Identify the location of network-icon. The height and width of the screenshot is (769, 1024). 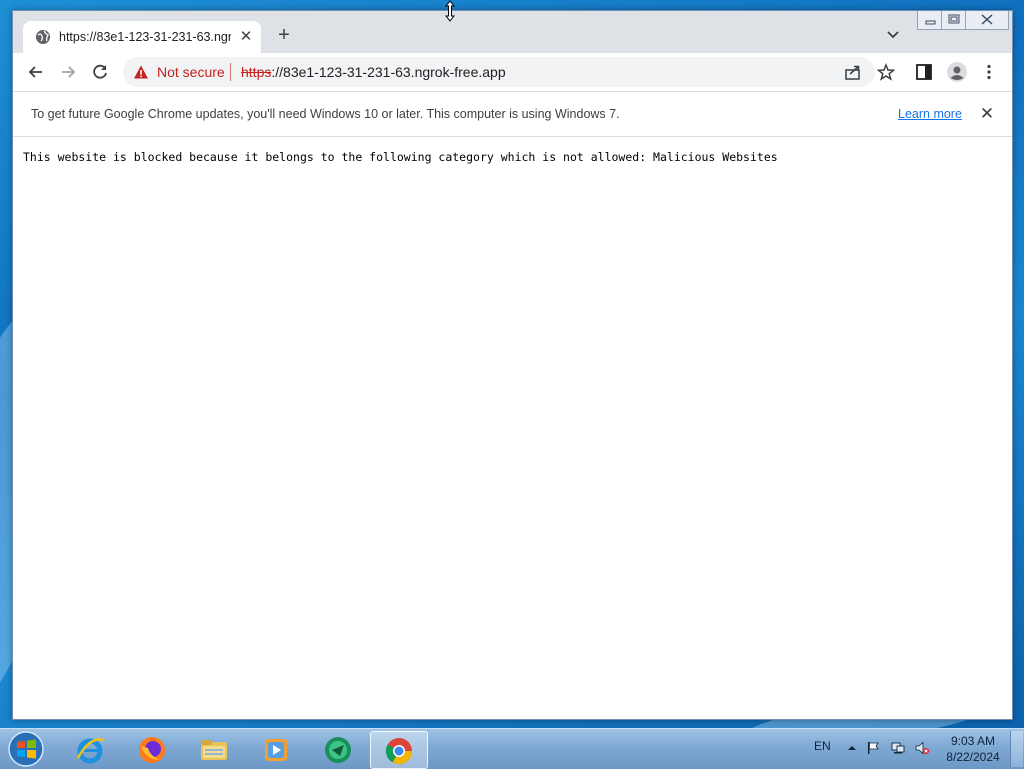
(898, 748).